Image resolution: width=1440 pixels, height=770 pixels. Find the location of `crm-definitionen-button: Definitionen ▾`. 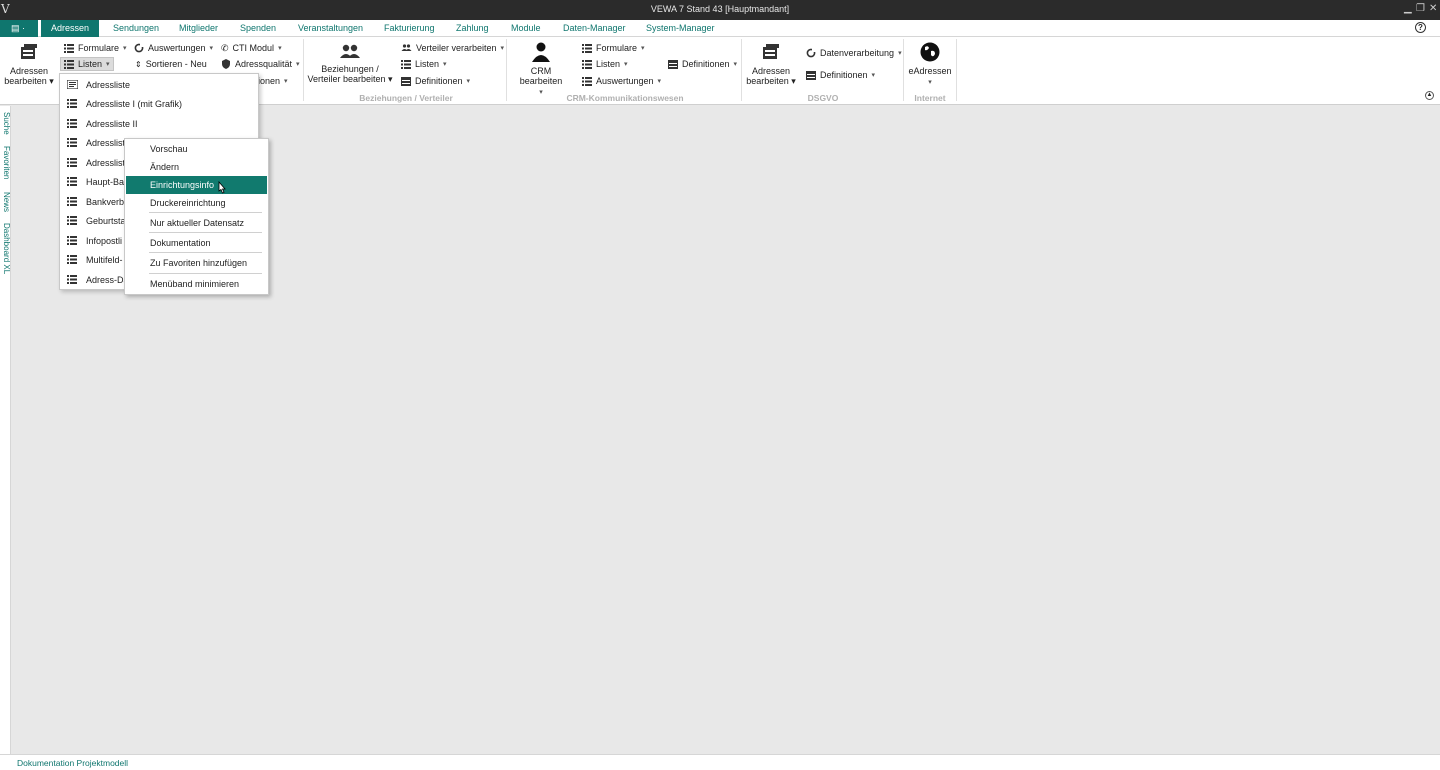

crm-definitionen-button: Definitionen ▾ is located at coordinates (702, 64).